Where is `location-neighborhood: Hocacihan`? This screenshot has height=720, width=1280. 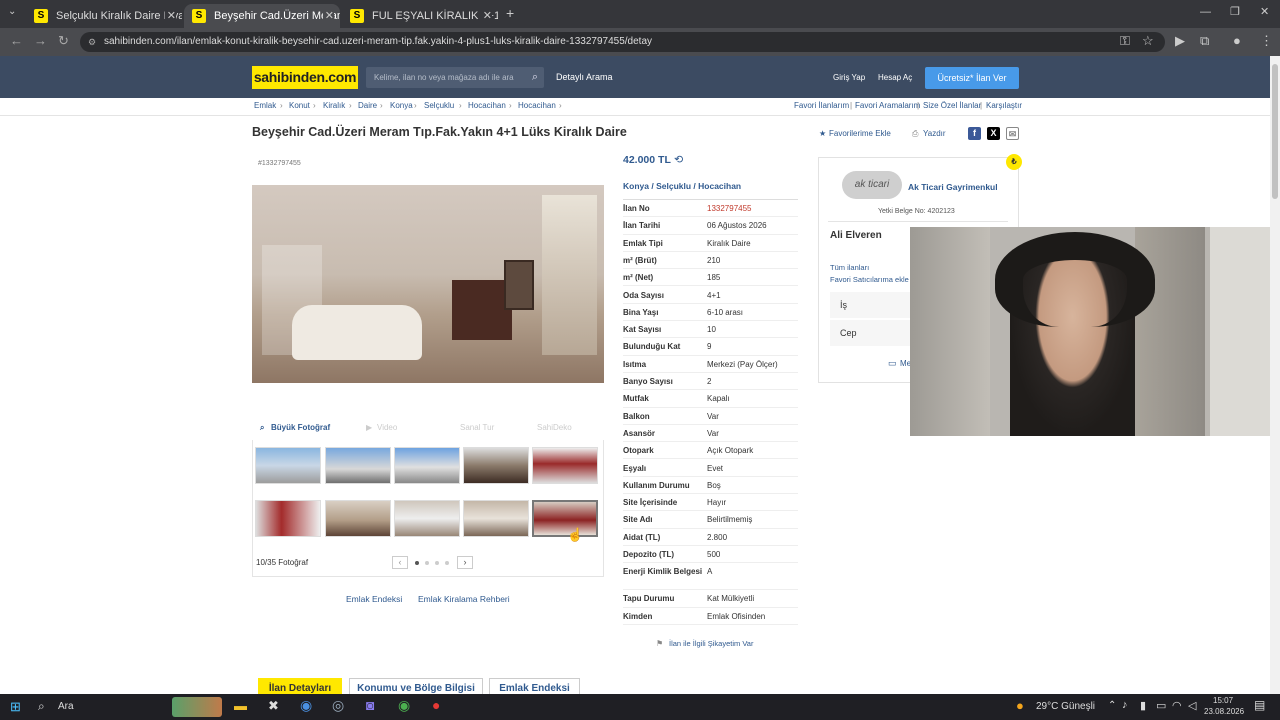
location-neighborhood: Hocacihan is located at coordinates (719, 186).